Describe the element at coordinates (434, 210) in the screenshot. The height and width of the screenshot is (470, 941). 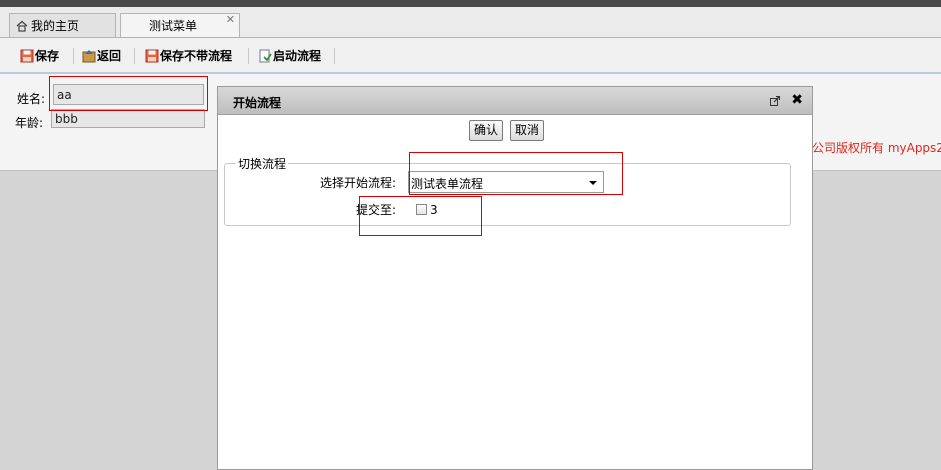
I see `submit-to-option-label: 3` at that location.